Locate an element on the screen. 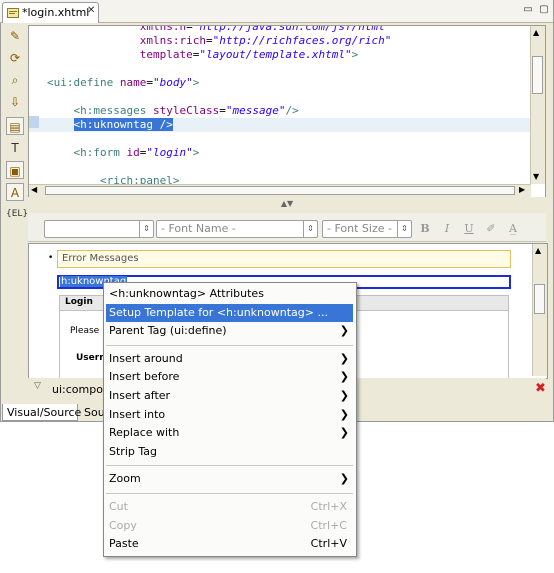  text-icon: T is located at coordinates (15, 148).